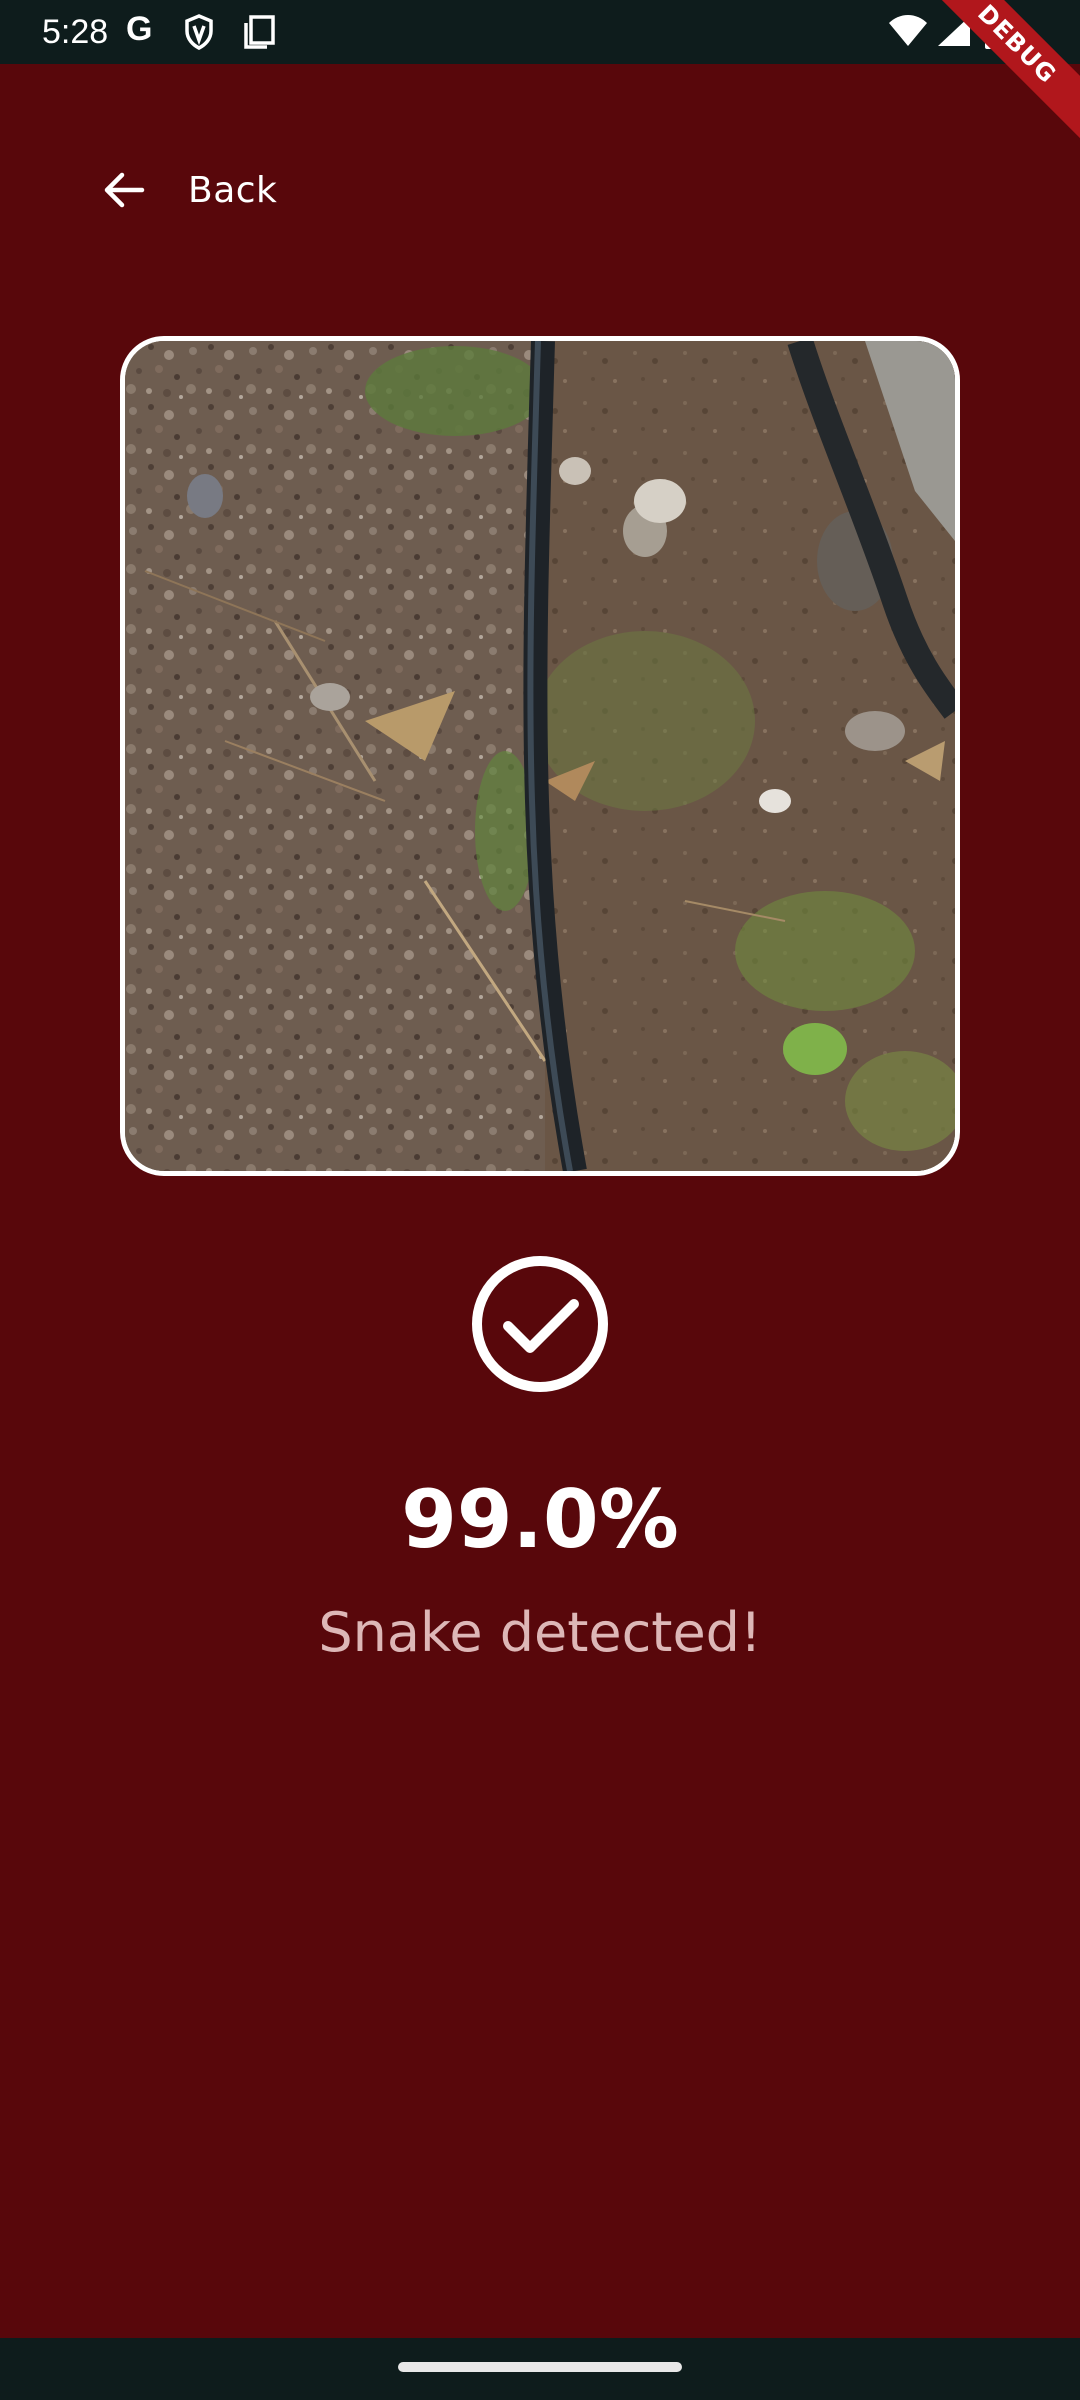 This screenshot has height=2400, width=1080. Describe the element at coordinates (259, 34) in the screenshot. I see `copy-icon` at that location.